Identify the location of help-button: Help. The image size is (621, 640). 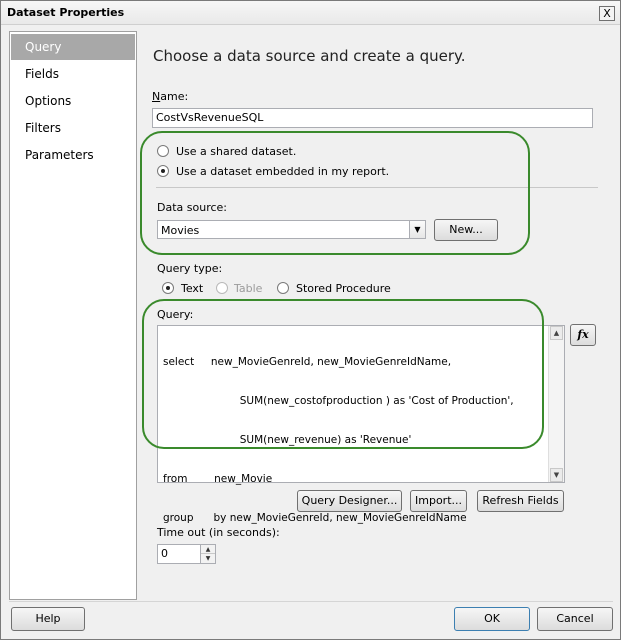
(48, 619).